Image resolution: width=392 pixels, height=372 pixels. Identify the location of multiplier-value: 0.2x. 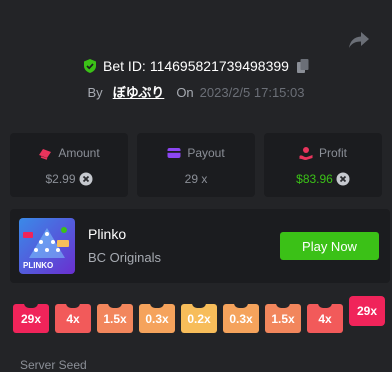
(199, 318).